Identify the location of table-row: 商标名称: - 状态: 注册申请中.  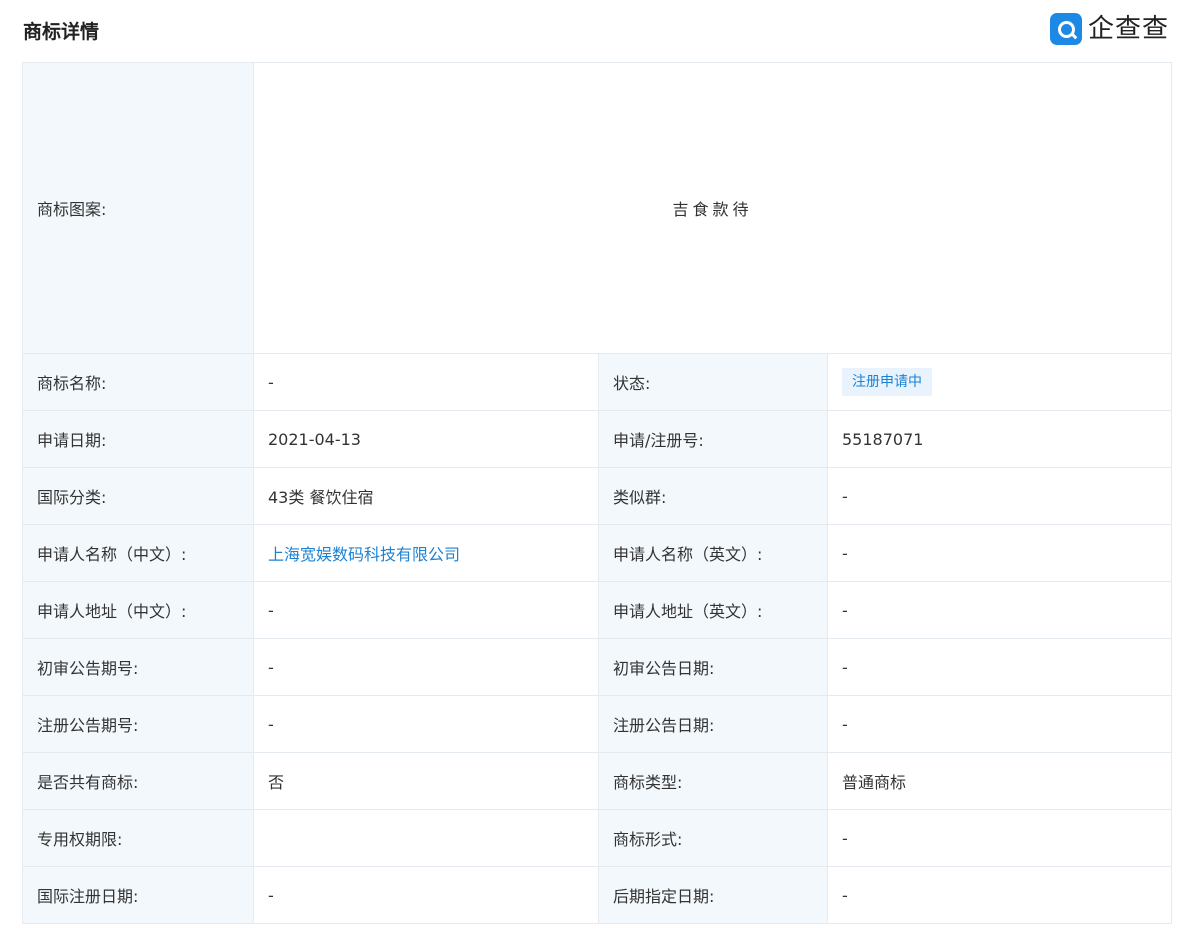
(597, 382).